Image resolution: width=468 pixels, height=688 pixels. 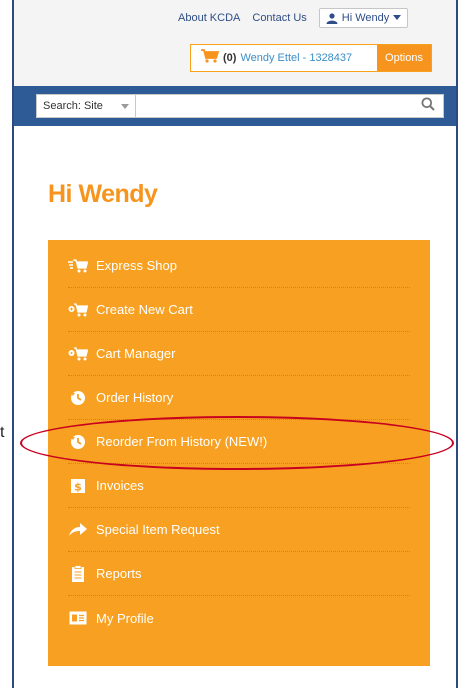 What do you see at coordinates (119, 573) in the screenshot?
I see `menu-item-label: Reports` at bounding box center [119, 573].